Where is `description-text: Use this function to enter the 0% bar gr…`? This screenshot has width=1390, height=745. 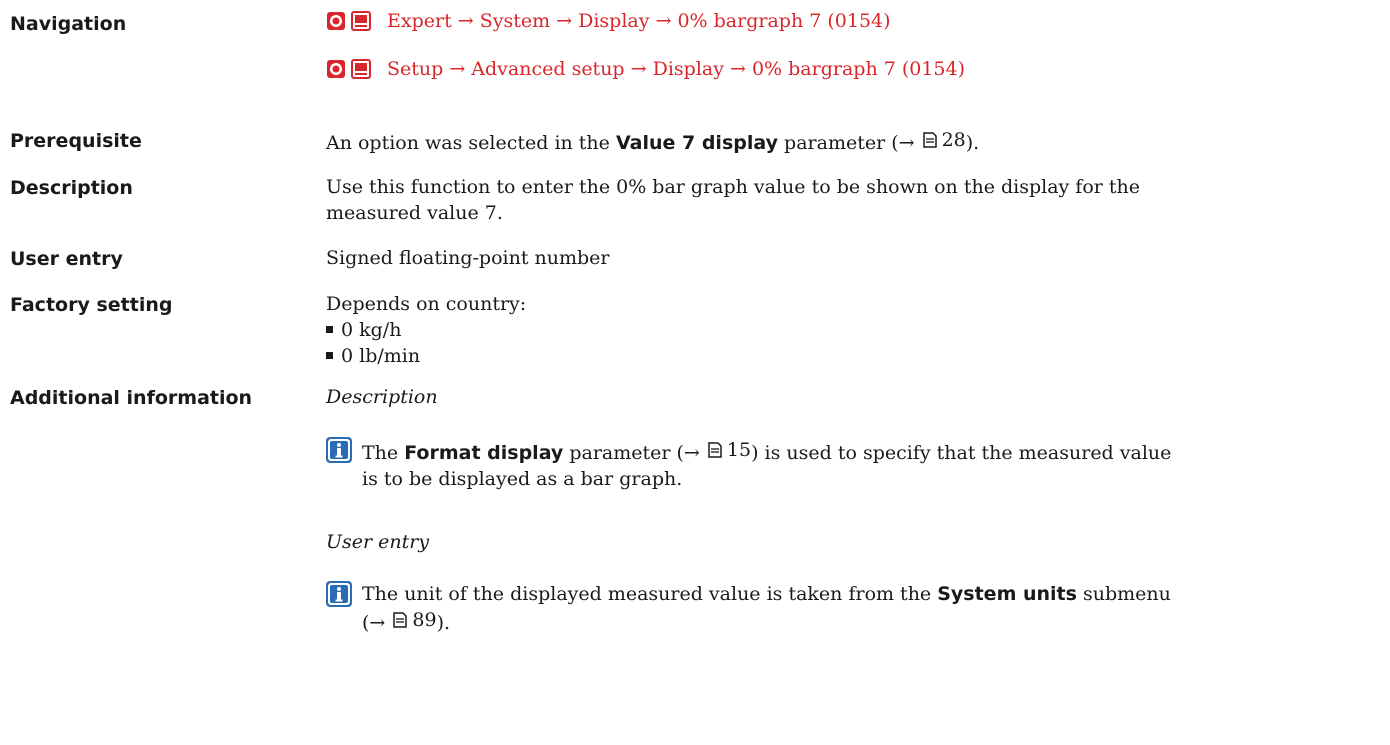 description-text: Use this function to enter the 0% bar gr… is located at coordinates (733, 200).